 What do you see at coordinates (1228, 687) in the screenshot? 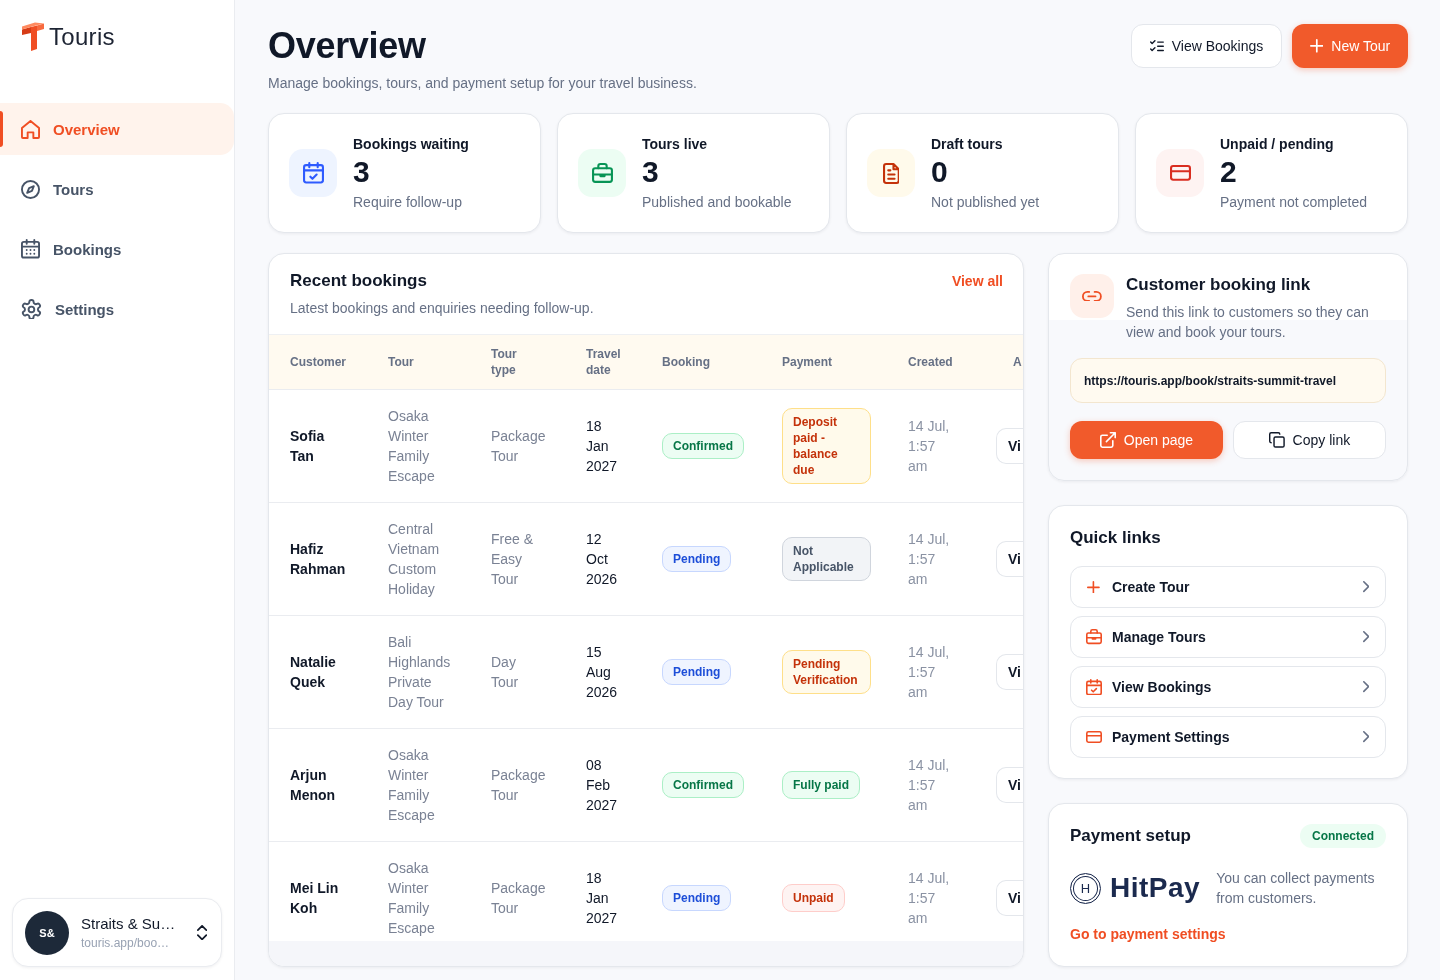
I see `quick-link: View Bookings` at bounding box center [1228, 687].